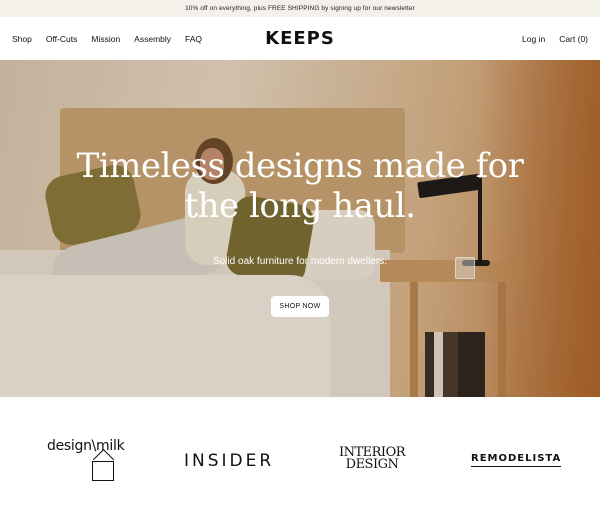  What do you see at coordinates (229, 461) in the screenshot?
I see `insider-logo: INSIDER` at bounding box center [229, 461].